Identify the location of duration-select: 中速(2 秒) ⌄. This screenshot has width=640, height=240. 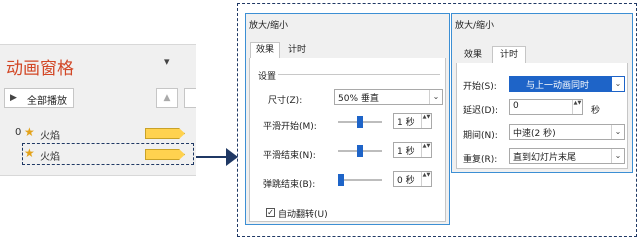
(567, 132).